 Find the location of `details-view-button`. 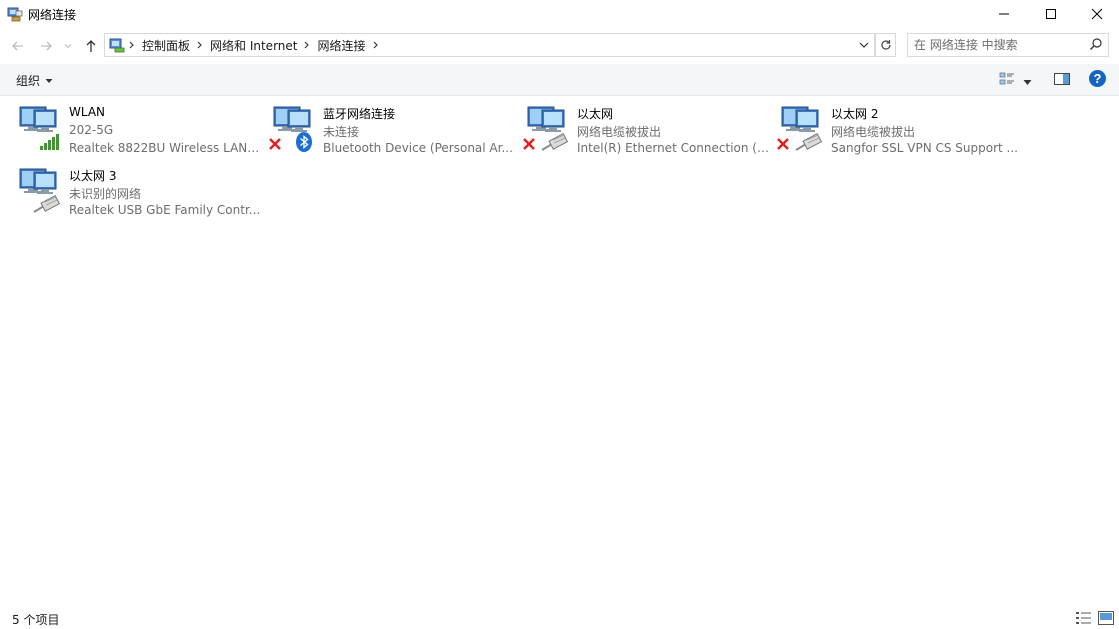

details-view-button is located at coordinates (1084, 618).